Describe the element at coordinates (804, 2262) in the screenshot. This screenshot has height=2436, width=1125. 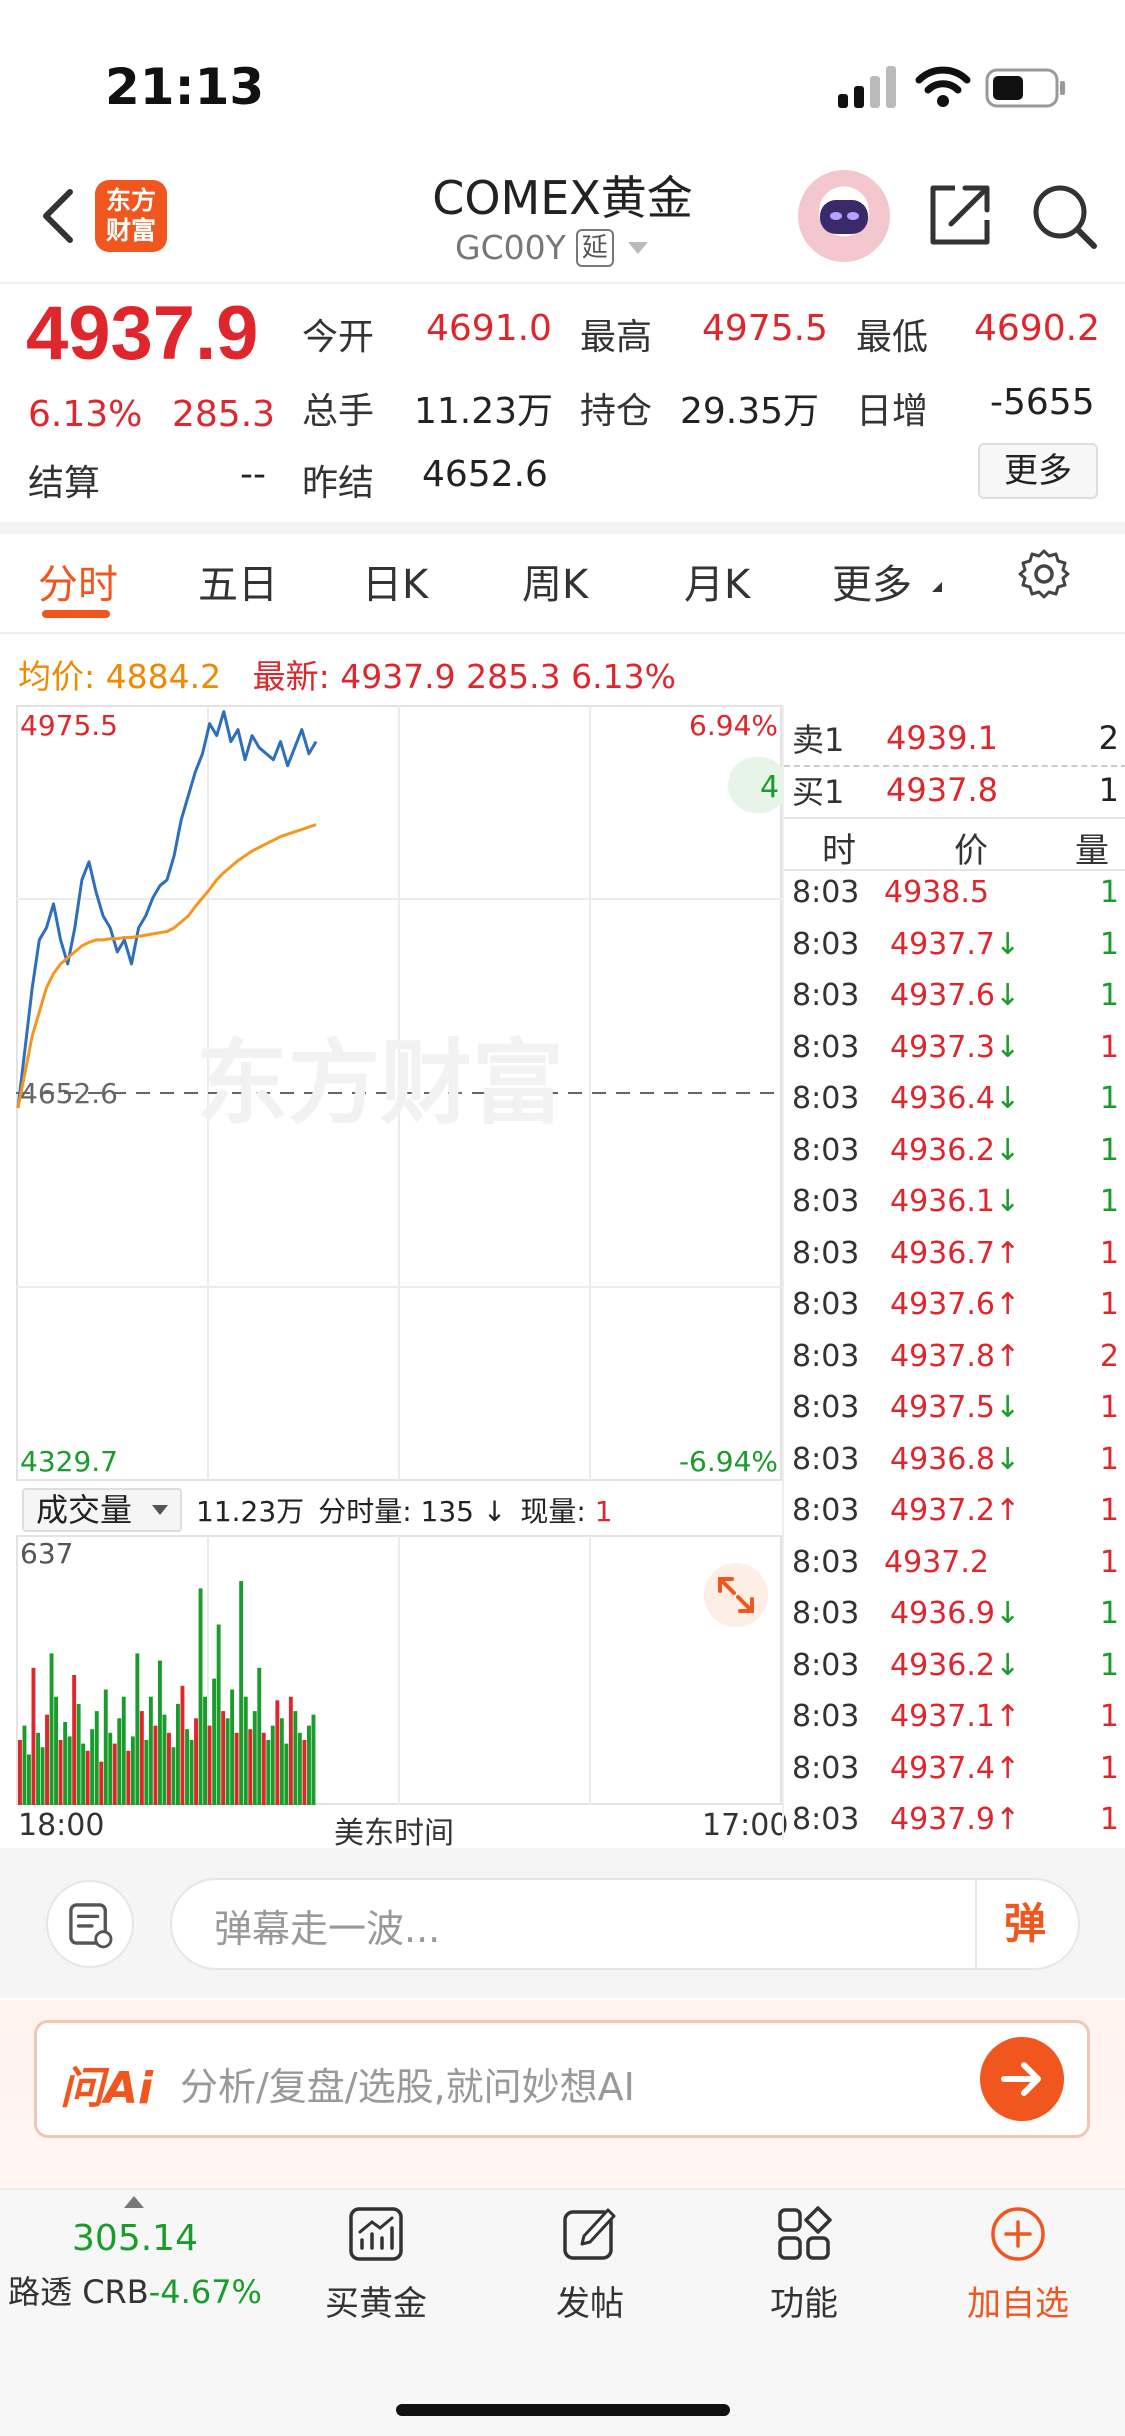
I see `nav-functions: 功能` at that location.